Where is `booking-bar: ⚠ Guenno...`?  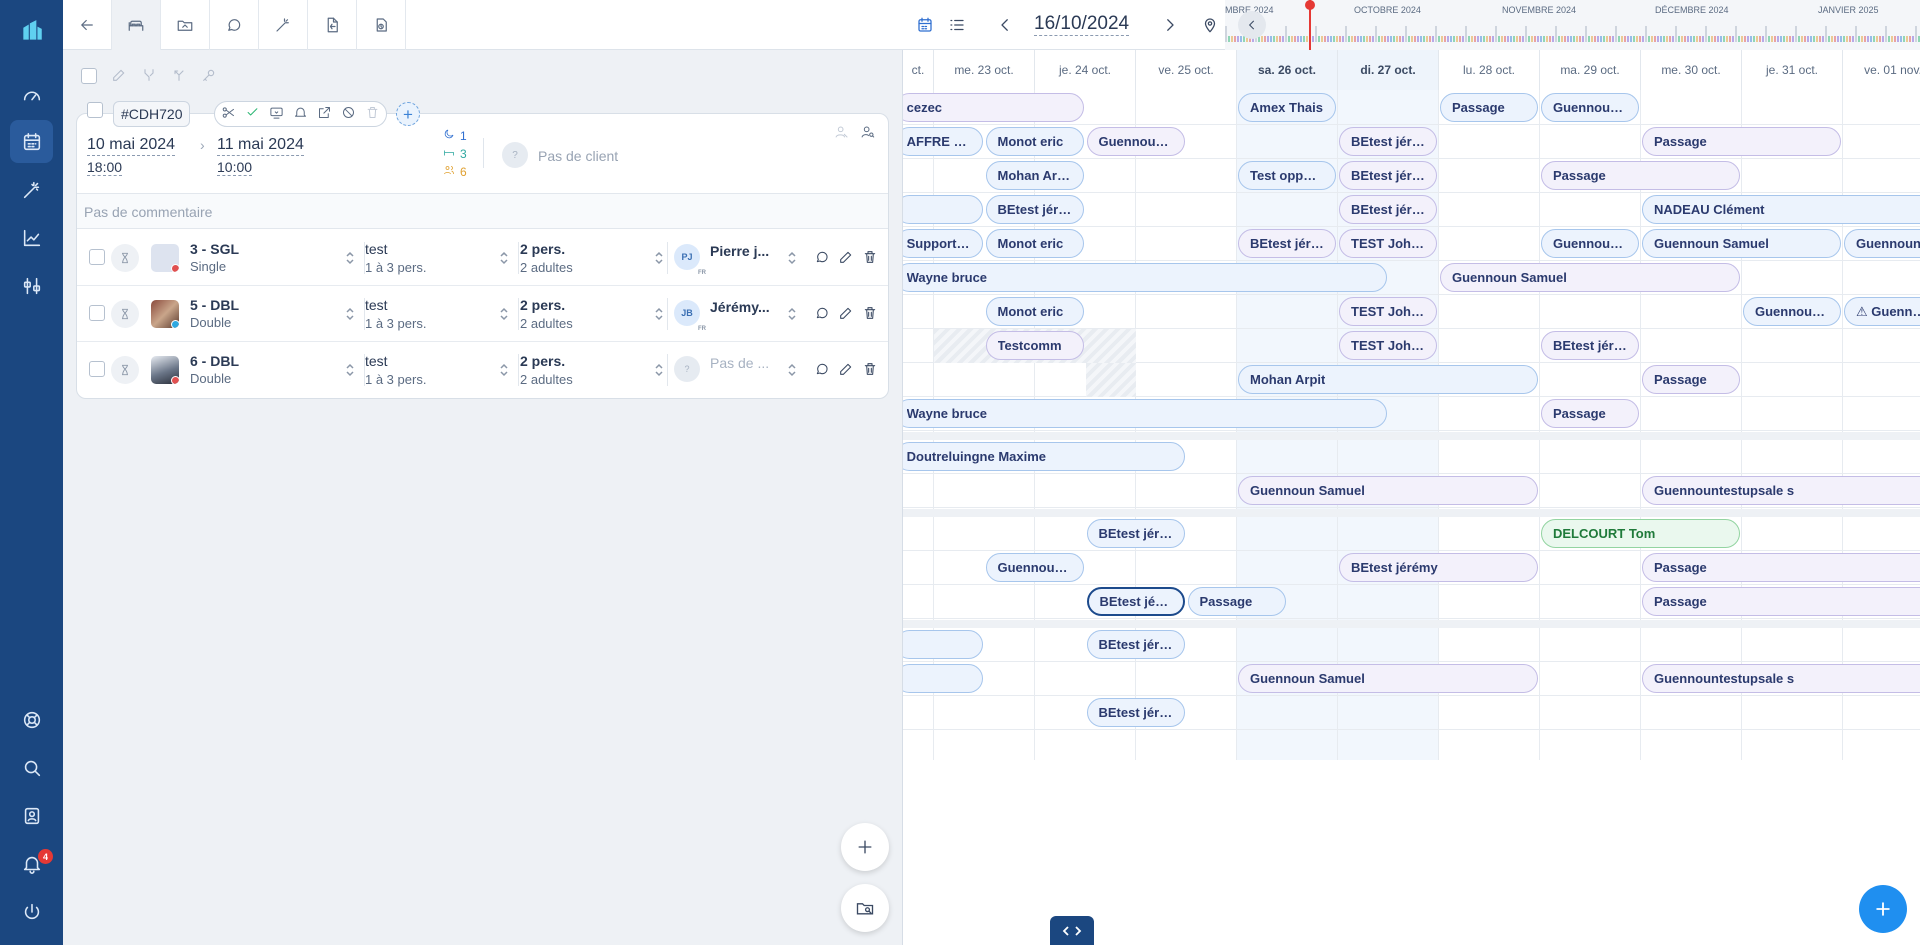 booking-bar: ⚠ Guenno... is located at coordinates (1882, 311).